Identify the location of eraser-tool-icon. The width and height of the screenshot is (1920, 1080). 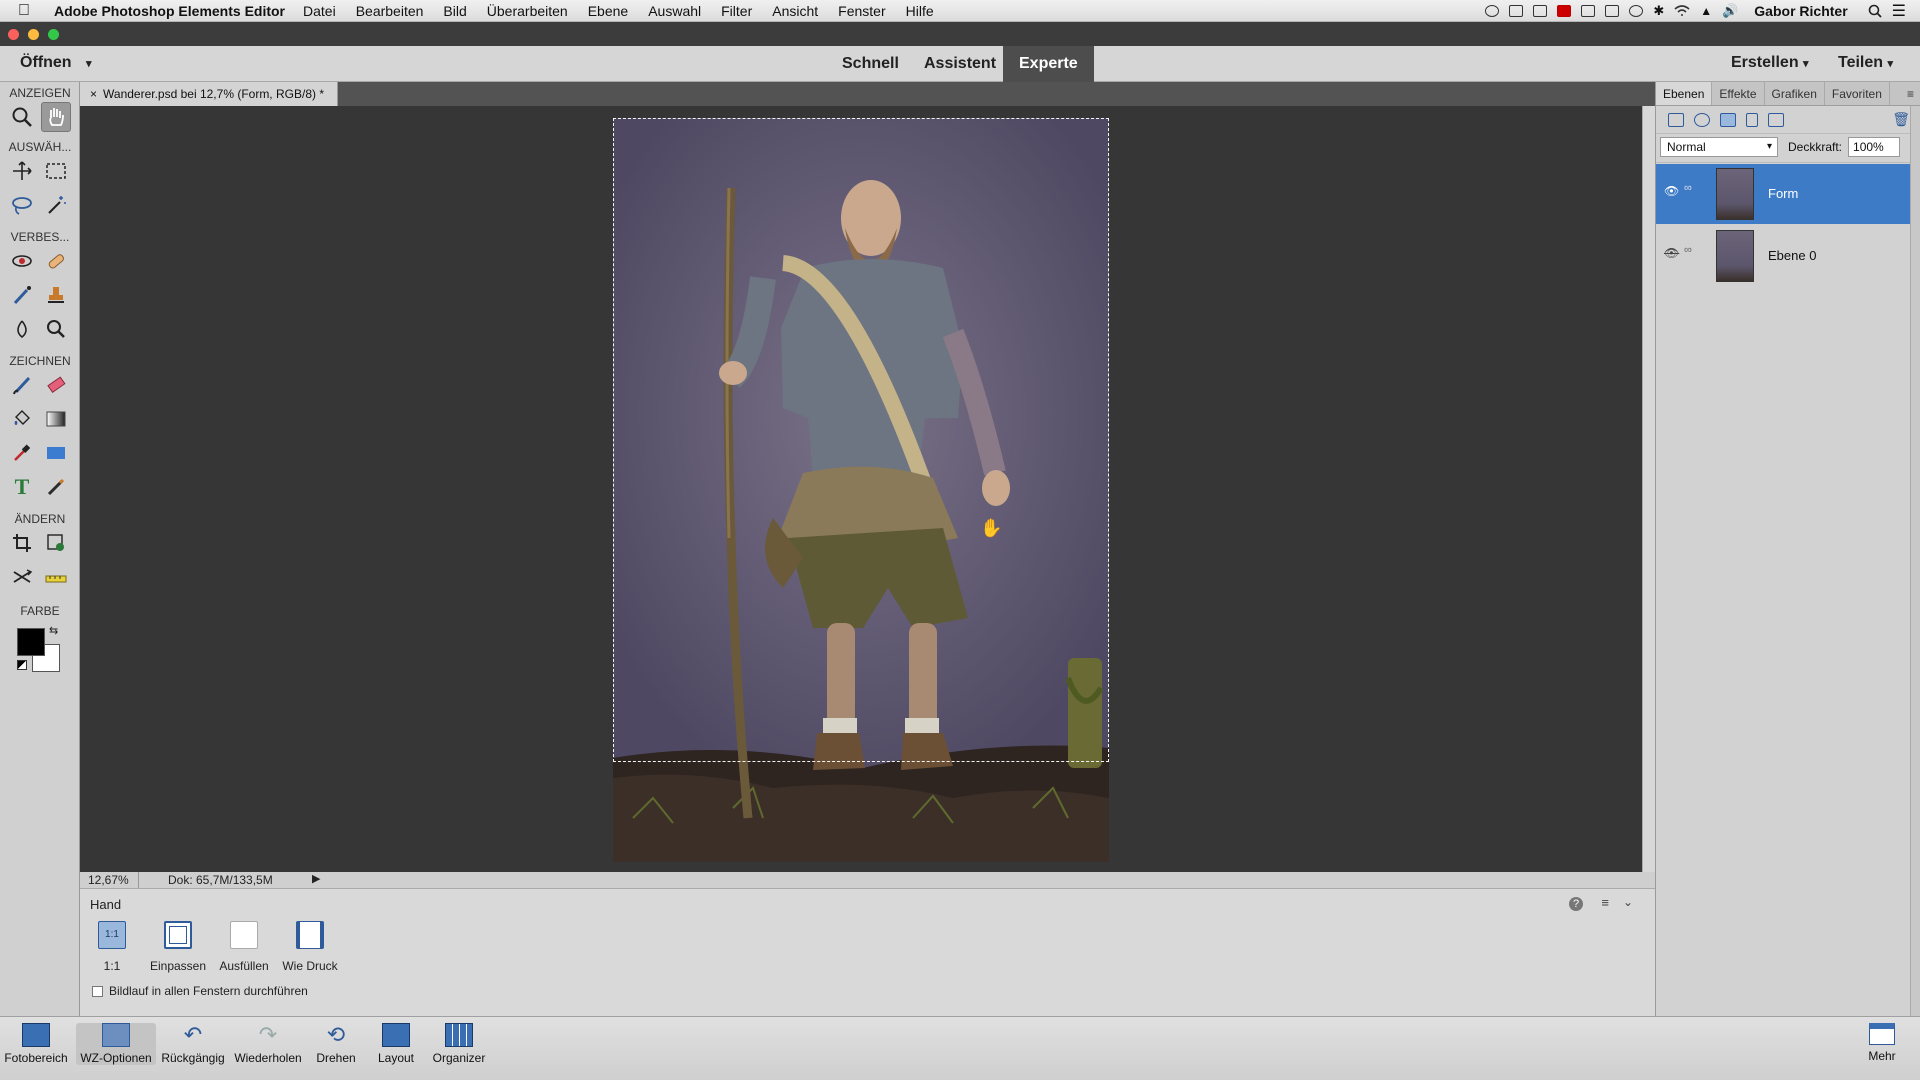
(56, 385).